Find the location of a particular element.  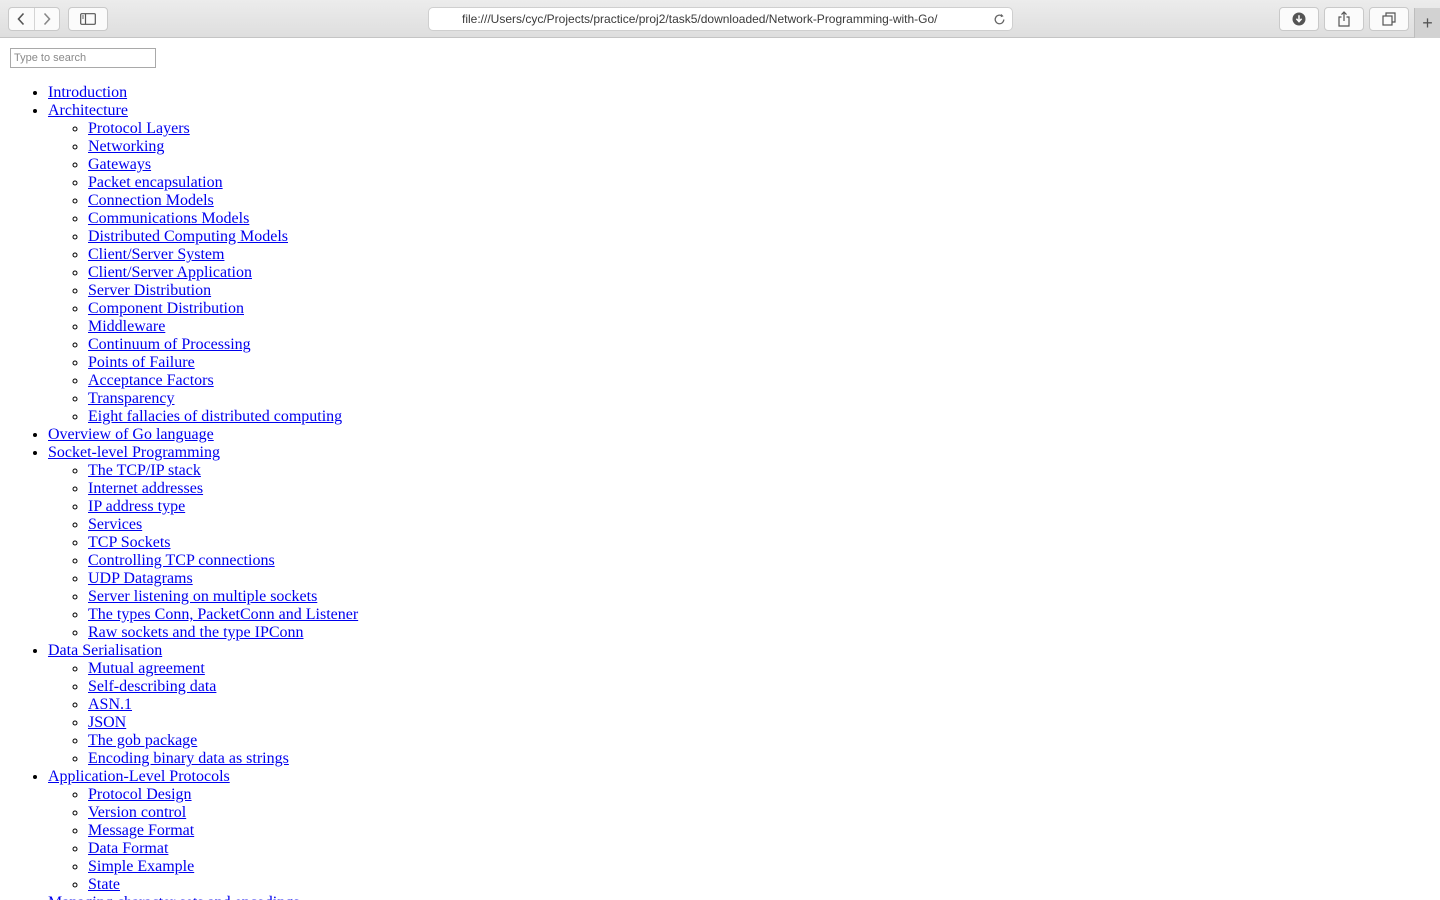

toc-subsection-link: Controlling TCP connections is located at coordinates (181, 560).